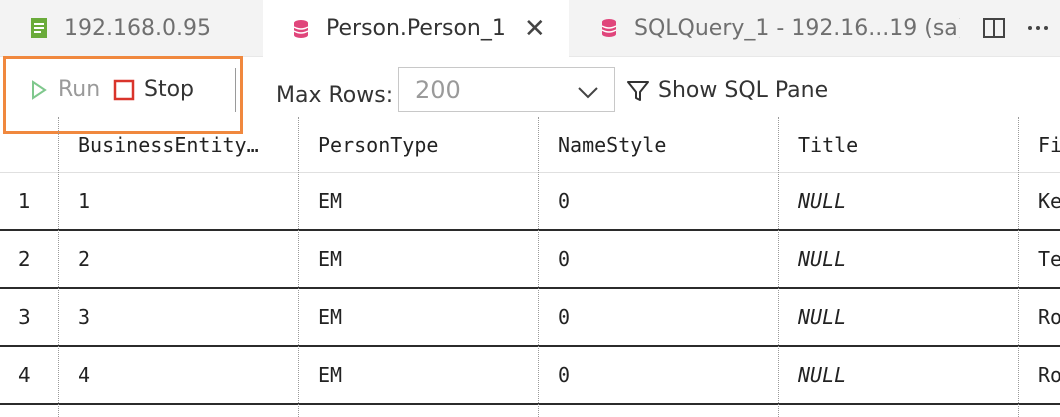 The height and width of the screenshot is (417, 1060). I want to click on close-icon: ✕, so click(535, 29).